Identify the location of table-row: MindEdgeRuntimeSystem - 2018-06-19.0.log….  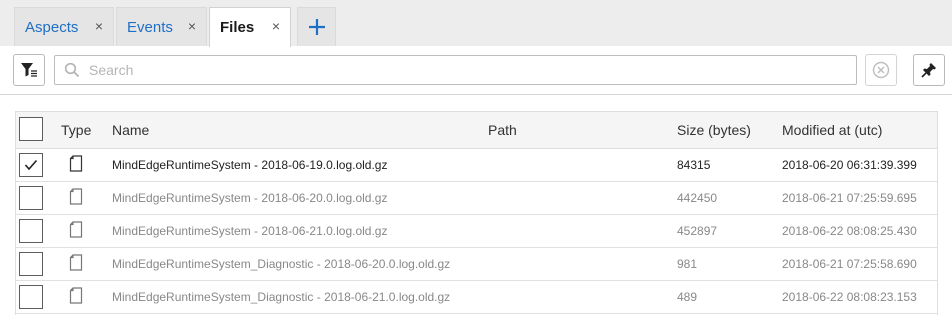
(476, 165).